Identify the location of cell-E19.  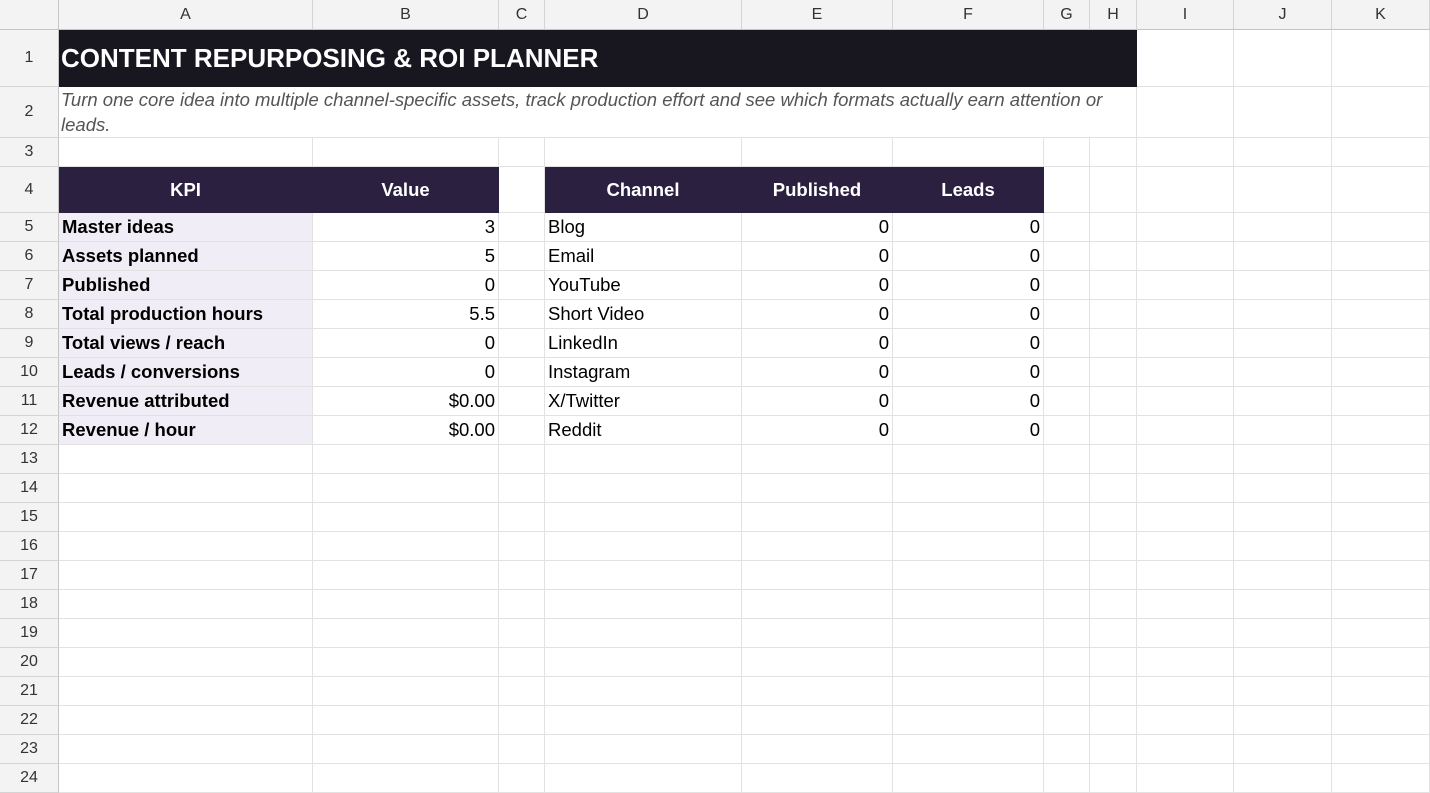
(817, 633).